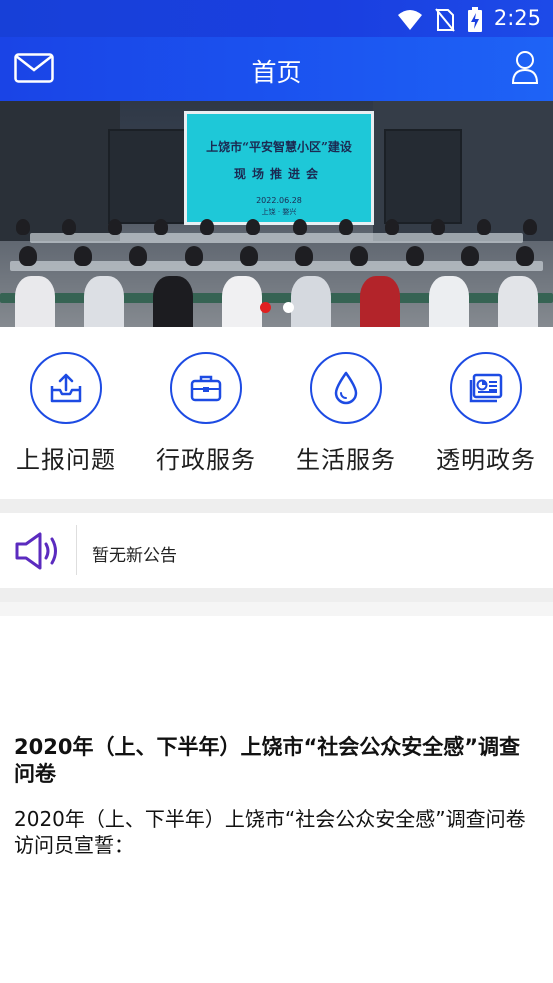 Image resolution: width=553 pixels, height=983 pixels. What do you see at coordinates (445, 20) in the screenshot?
I see `no-sim-icon` at bounding box center [445, 20].